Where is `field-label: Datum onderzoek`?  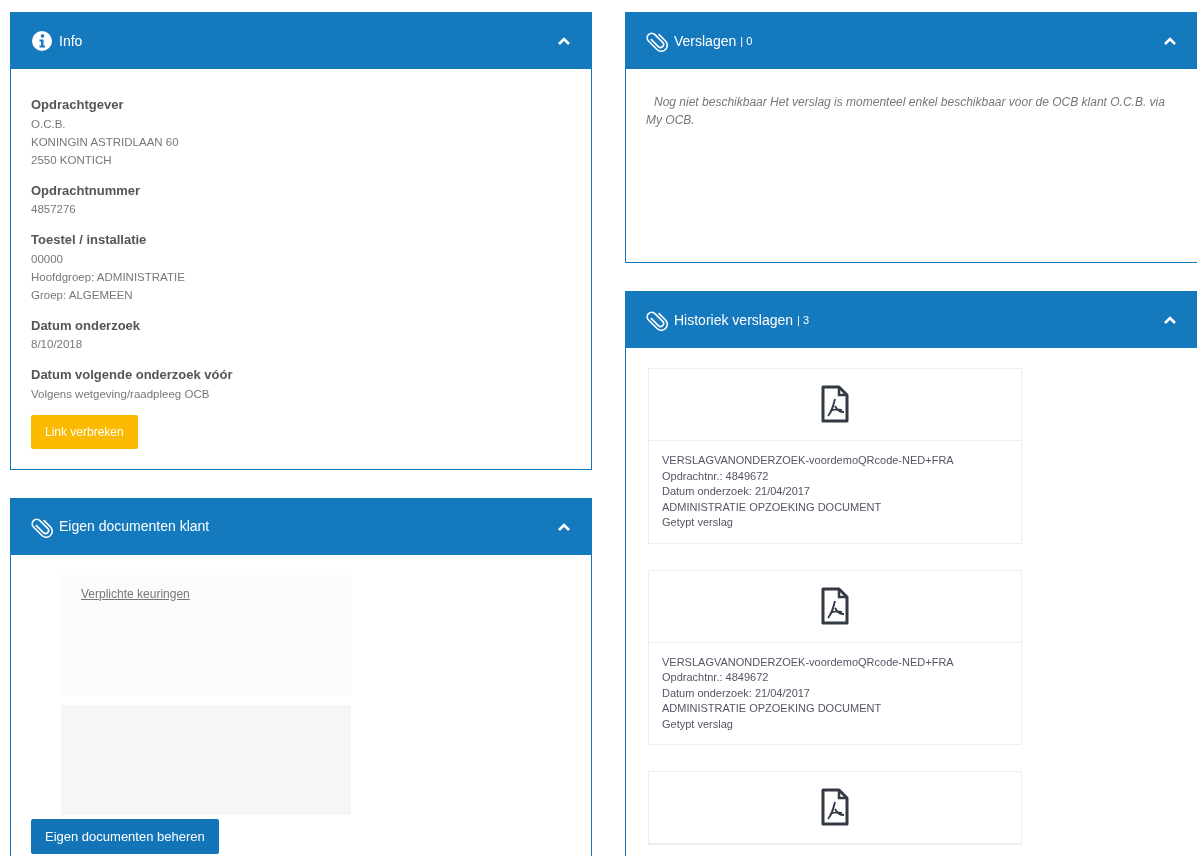 field-label: Datum onderzoek is located at coordinates (86, 325).